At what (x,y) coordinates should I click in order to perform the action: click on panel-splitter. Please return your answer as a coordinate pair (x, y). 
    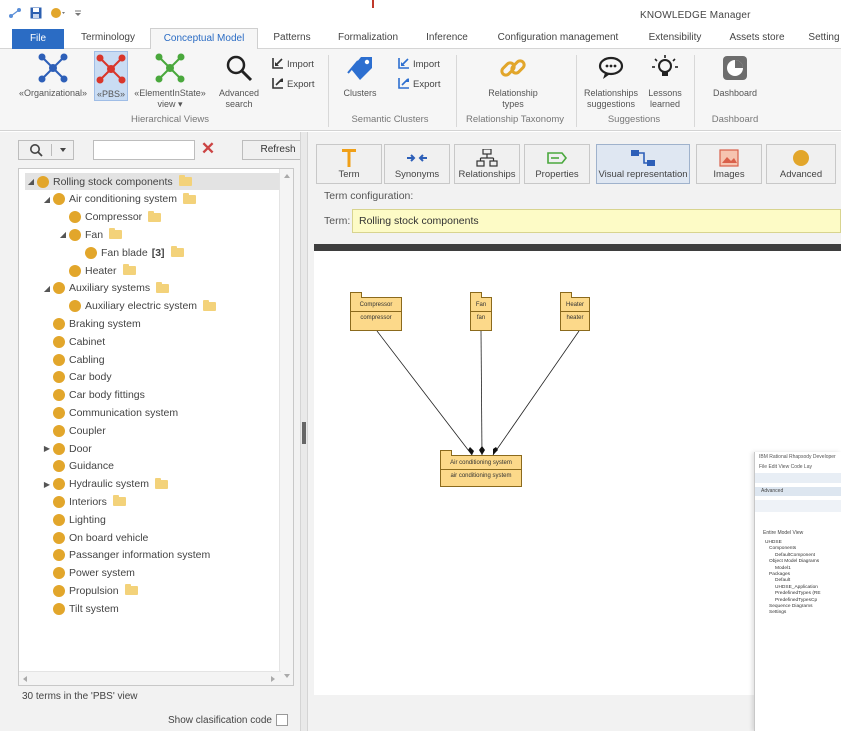
    Looking at the image, I should click on (304, 431).